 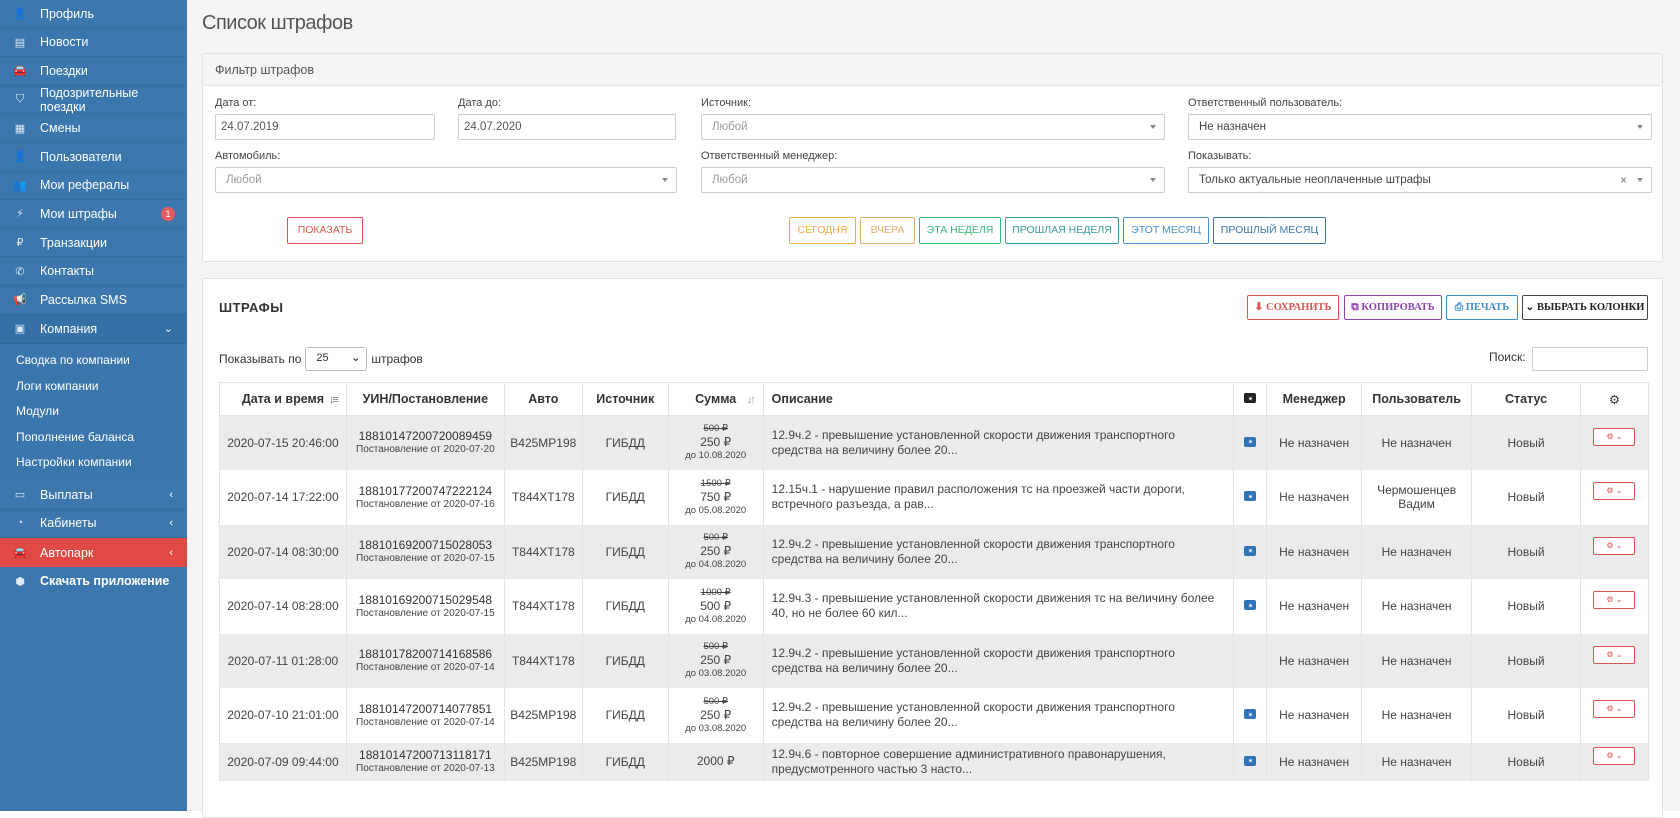 What do you see at coordinates (283, 399) in the screenshot?
I see `col-datetime: Дата и время ↓≡` at bounding box center [283, 399].